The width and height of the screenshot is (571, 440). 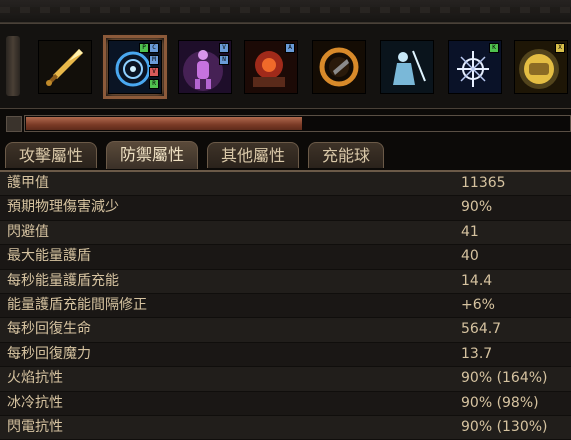 What do you see at coordinates (14, 124) in the screenshot?
I see `experience-bar-cap` at bounding box center [14, 124].